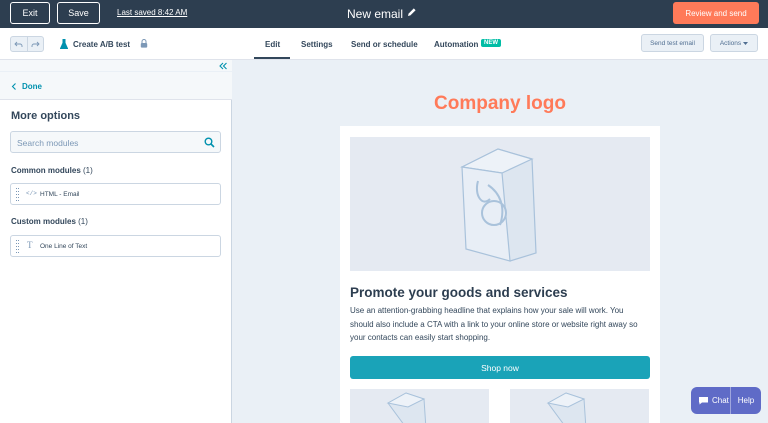 The image size is (768, 423). I want to click on tab-automation: Automation, so click(456, 44).